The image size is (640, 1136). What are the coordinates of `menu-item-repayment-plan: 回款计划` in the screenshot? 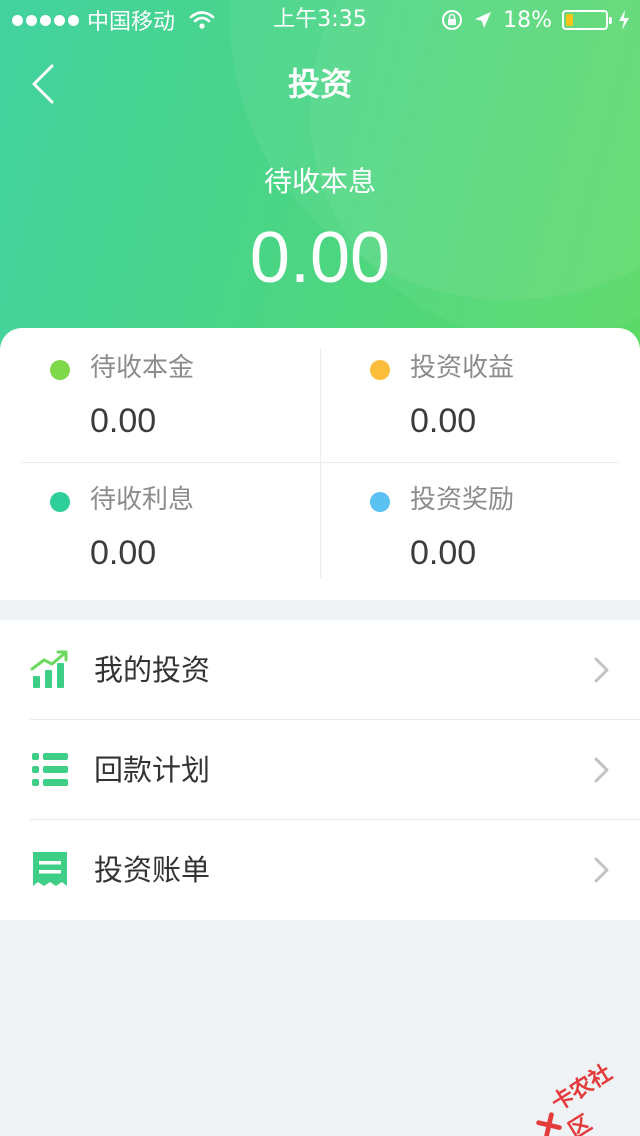 It's located at (320, 770).